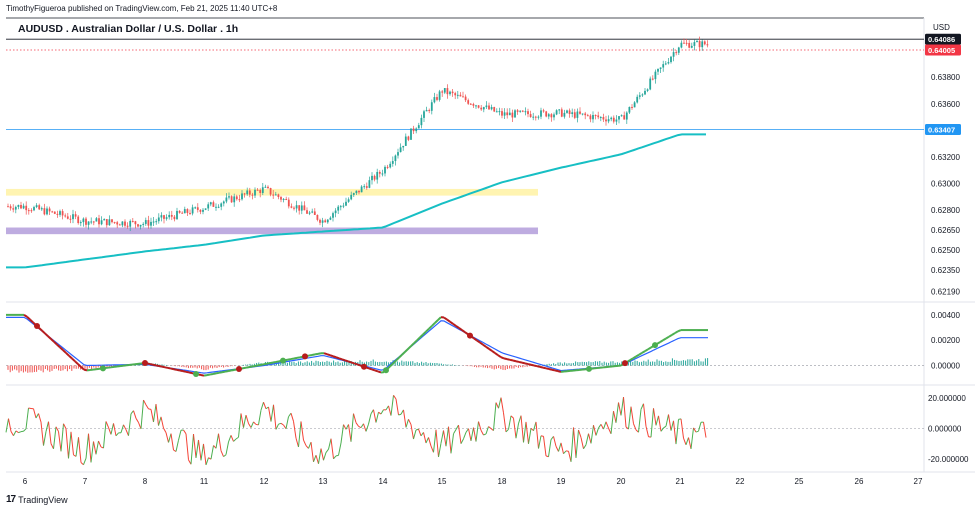  Describe the element at coordinates (145, 481) in the screenshot. I see `time-tick-label: 8` at that location.